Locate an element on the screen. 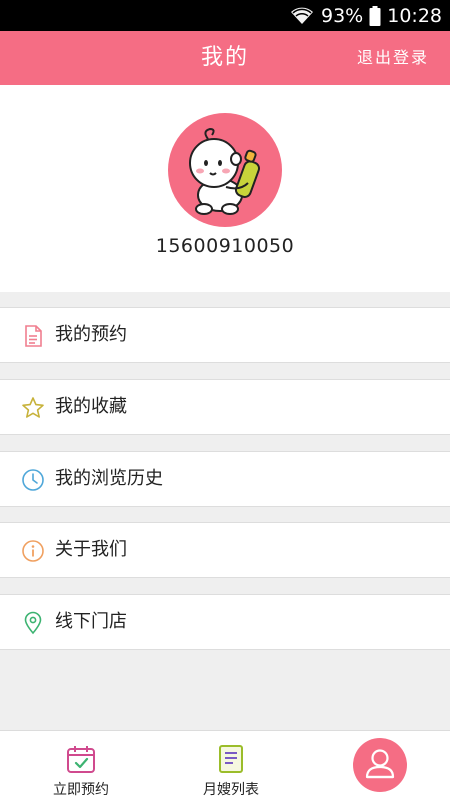  menu-item-offline-stores: 线下门店 is located at coordinates (225, 622).